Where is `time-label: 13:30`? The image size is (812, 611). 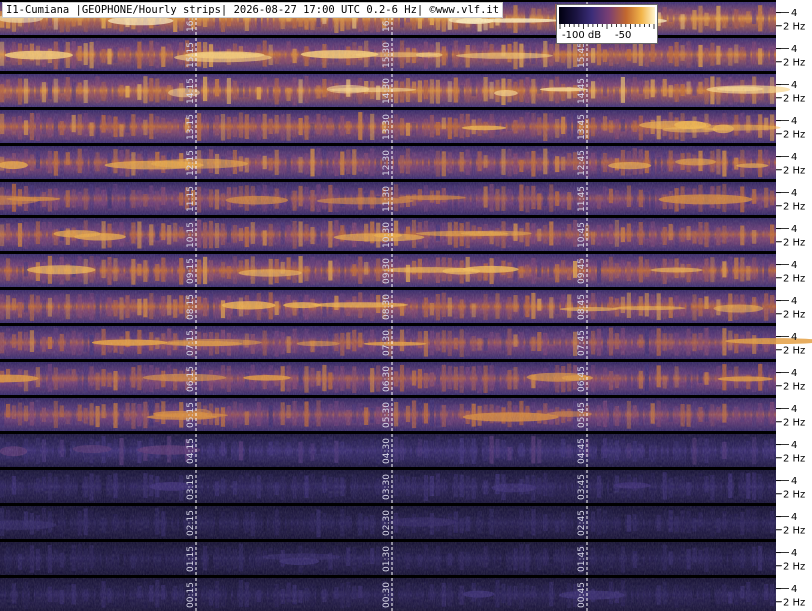
time-label: 13:30 is located at coordinates (387, 127).